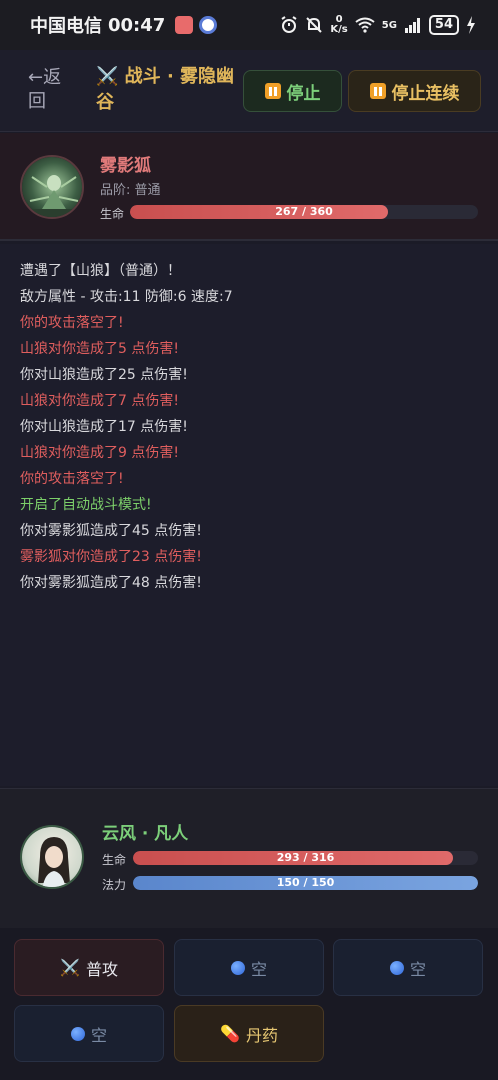 This screenshot has height=1080, width=498. I want to click on mute-icon, so click(314, 25).